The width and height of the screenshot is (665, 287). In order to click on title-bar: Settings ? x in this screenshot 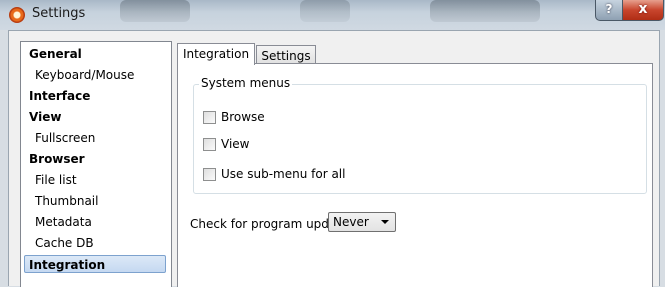, I will do `click(332, 15)`.